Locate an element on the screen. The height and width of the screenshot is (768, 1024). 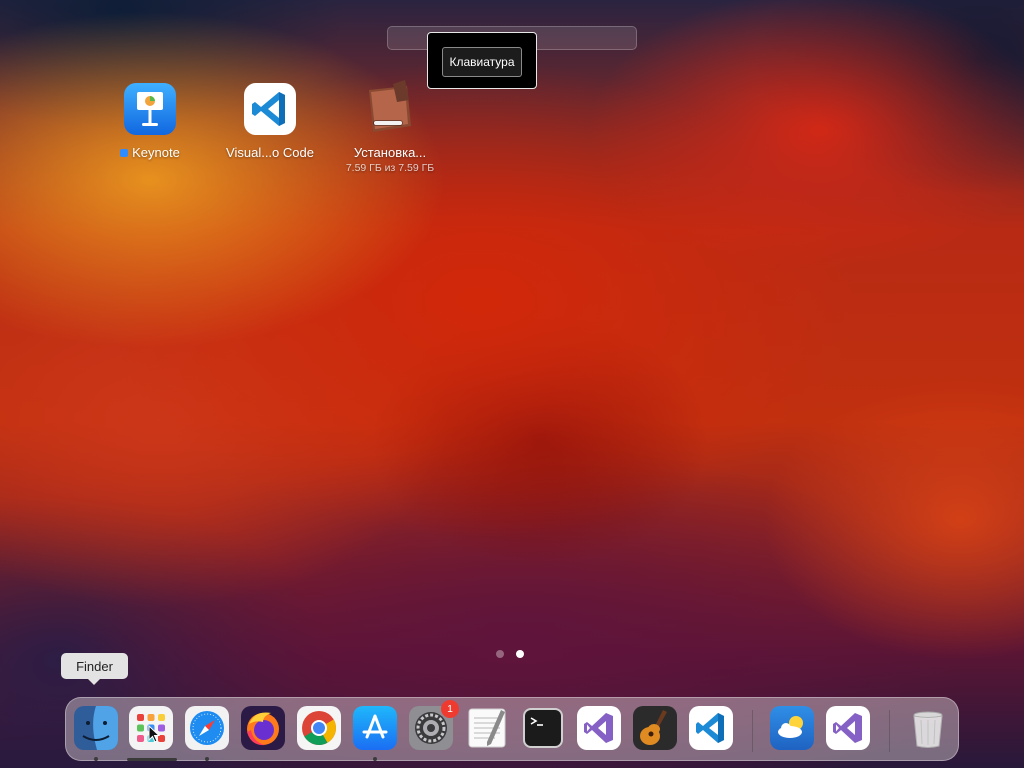
terminal-icon is located at coordinates (543, 728).